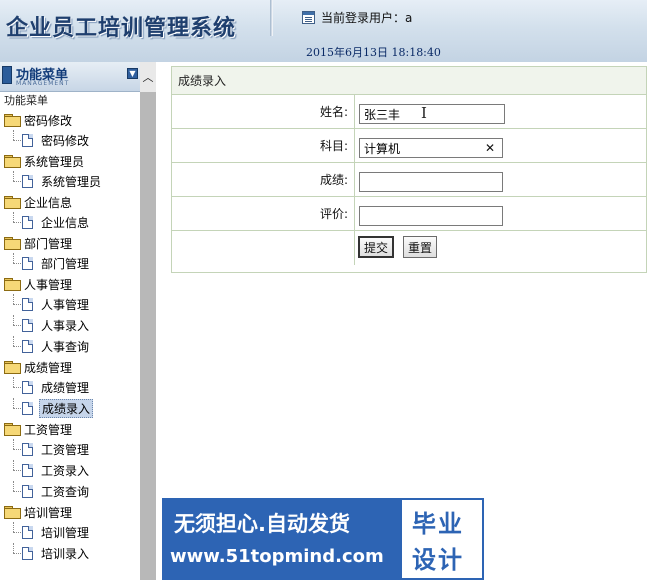 The height and width of the screenshot is (580, 647). I want to click on sidebar-item-salary-query: 工资查询, so click(70, 491).